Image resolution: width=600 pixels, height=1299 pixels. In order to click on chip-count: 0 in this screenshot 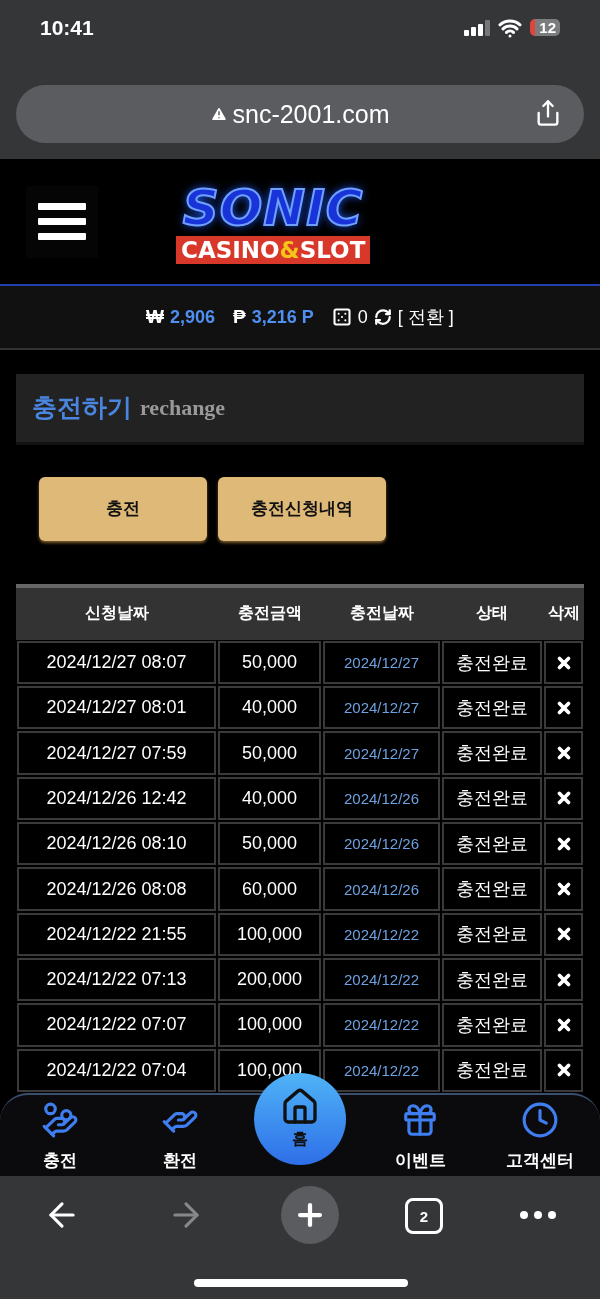, I will do `click(362, 317)`.